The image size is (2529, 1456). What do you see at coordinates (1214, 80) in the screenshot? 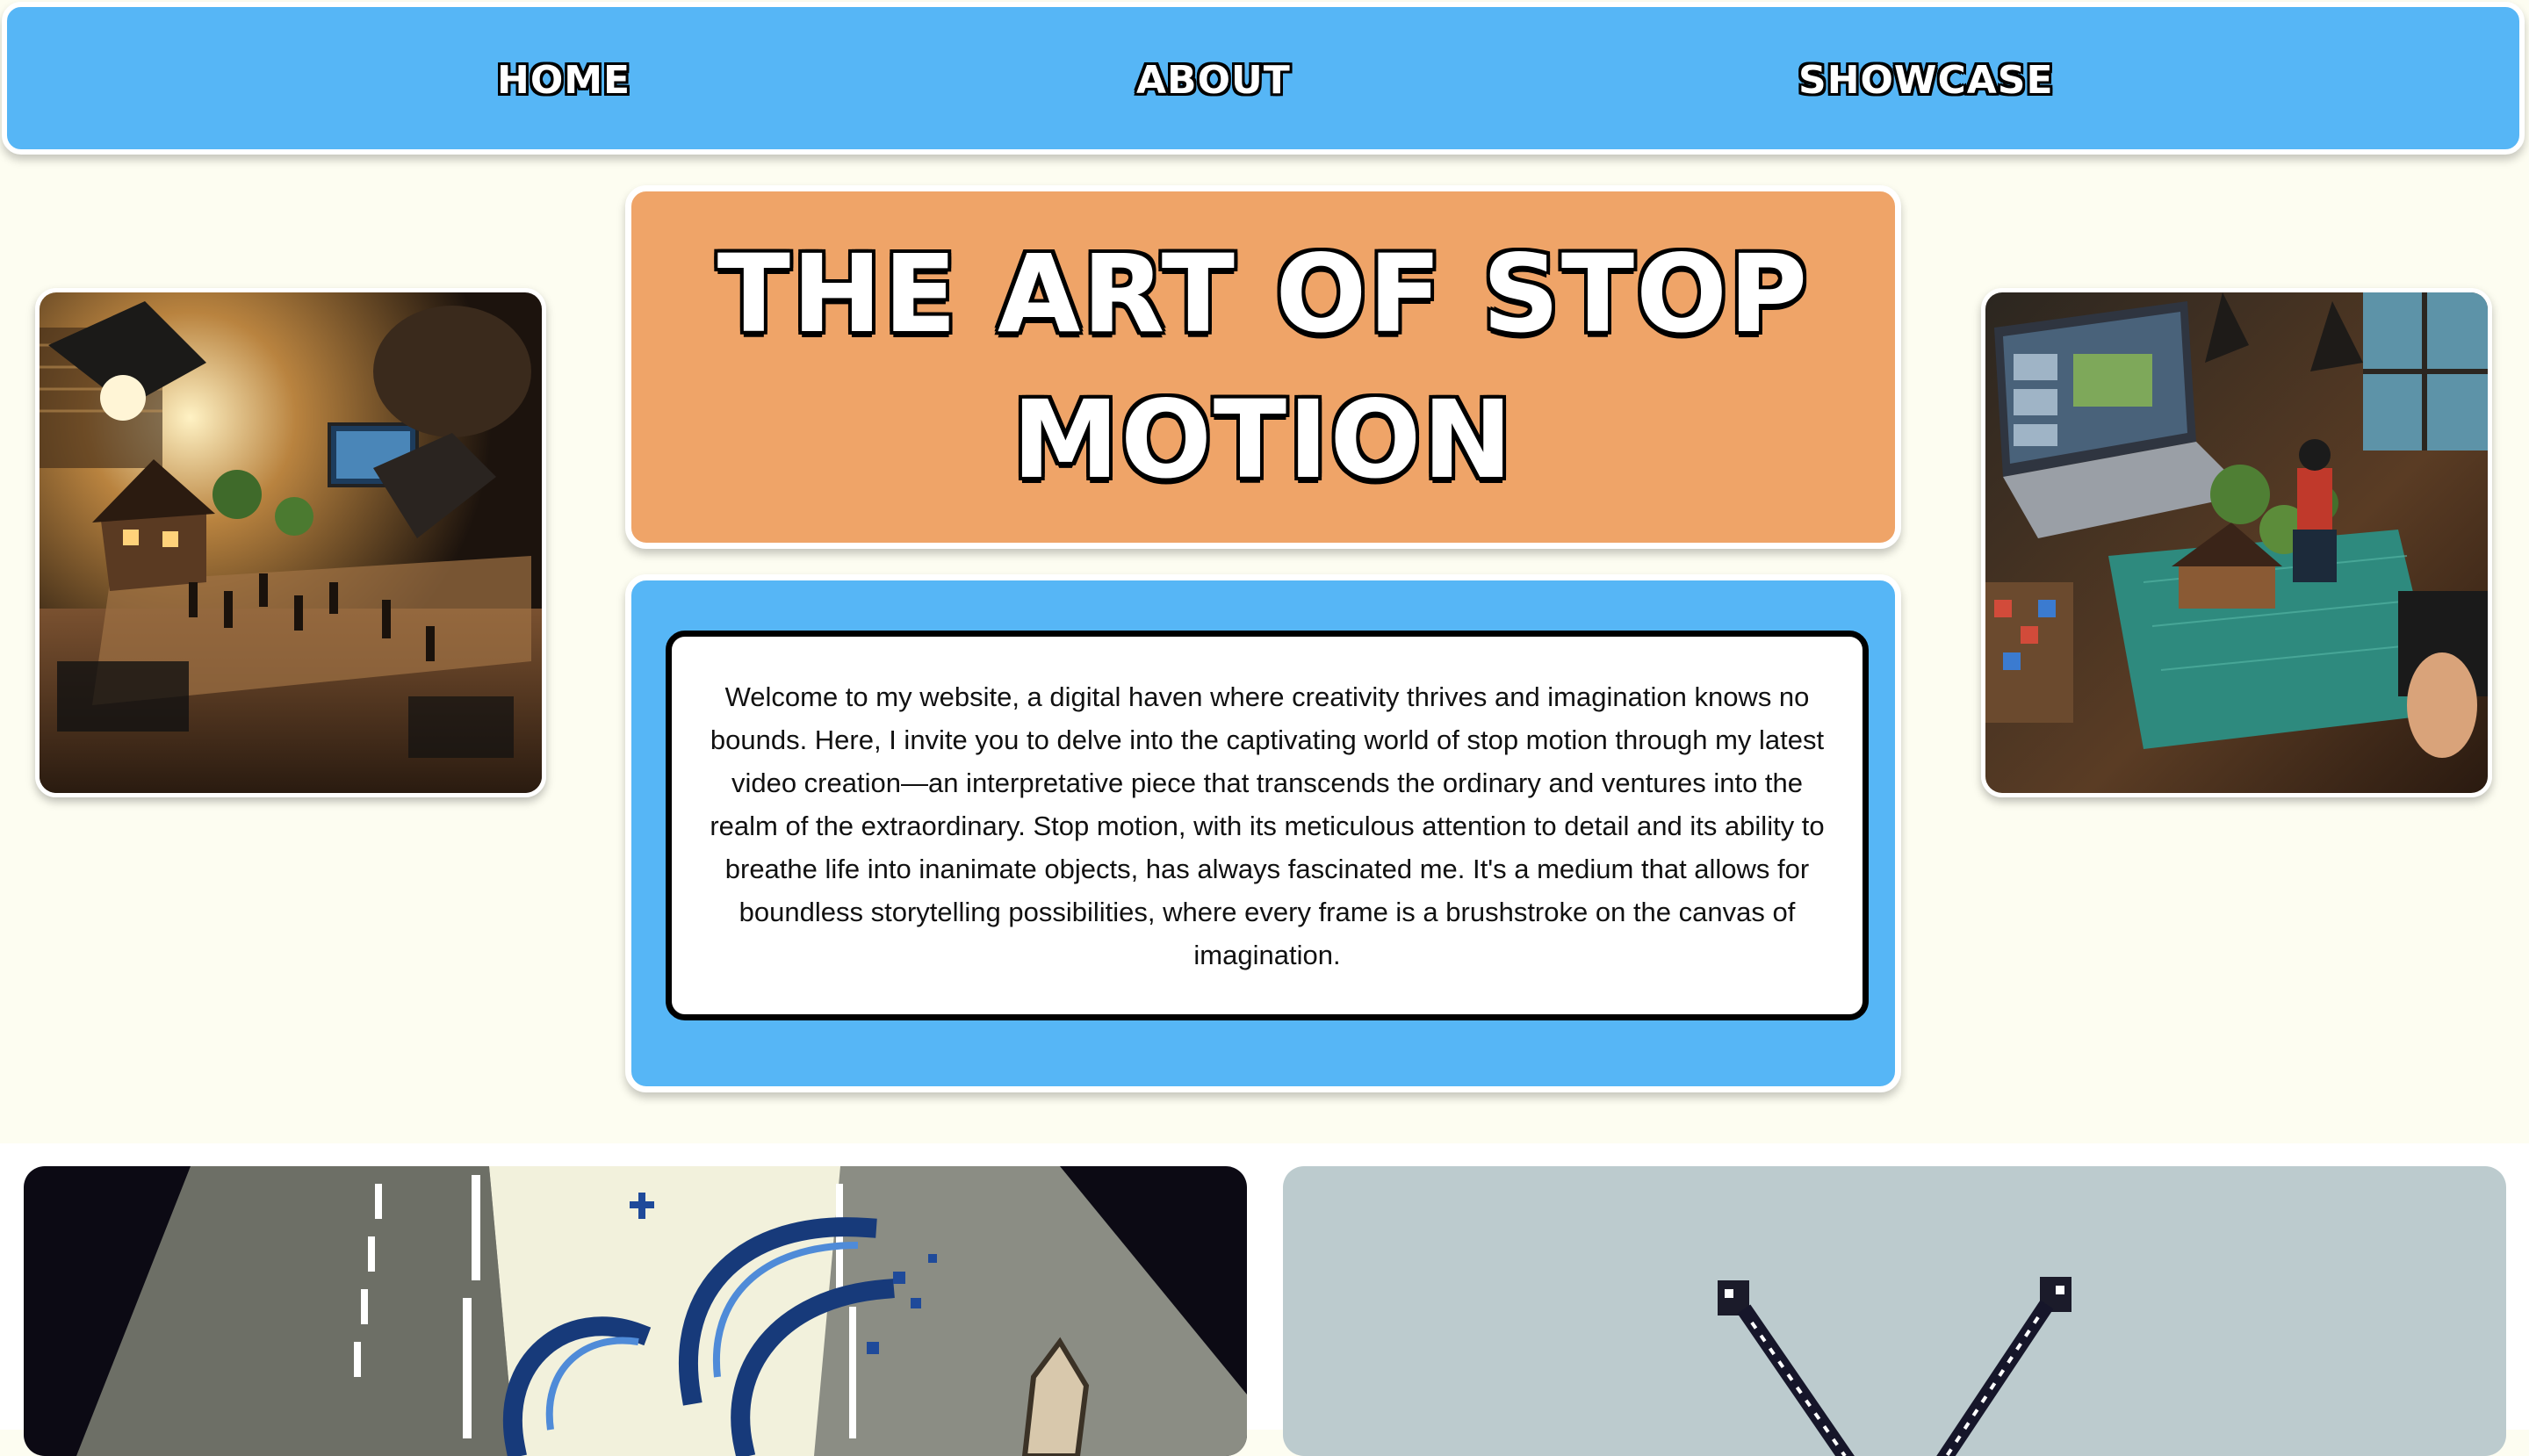
I see `nav-about-link: ABOUT` at bounding box center [1214, 80].